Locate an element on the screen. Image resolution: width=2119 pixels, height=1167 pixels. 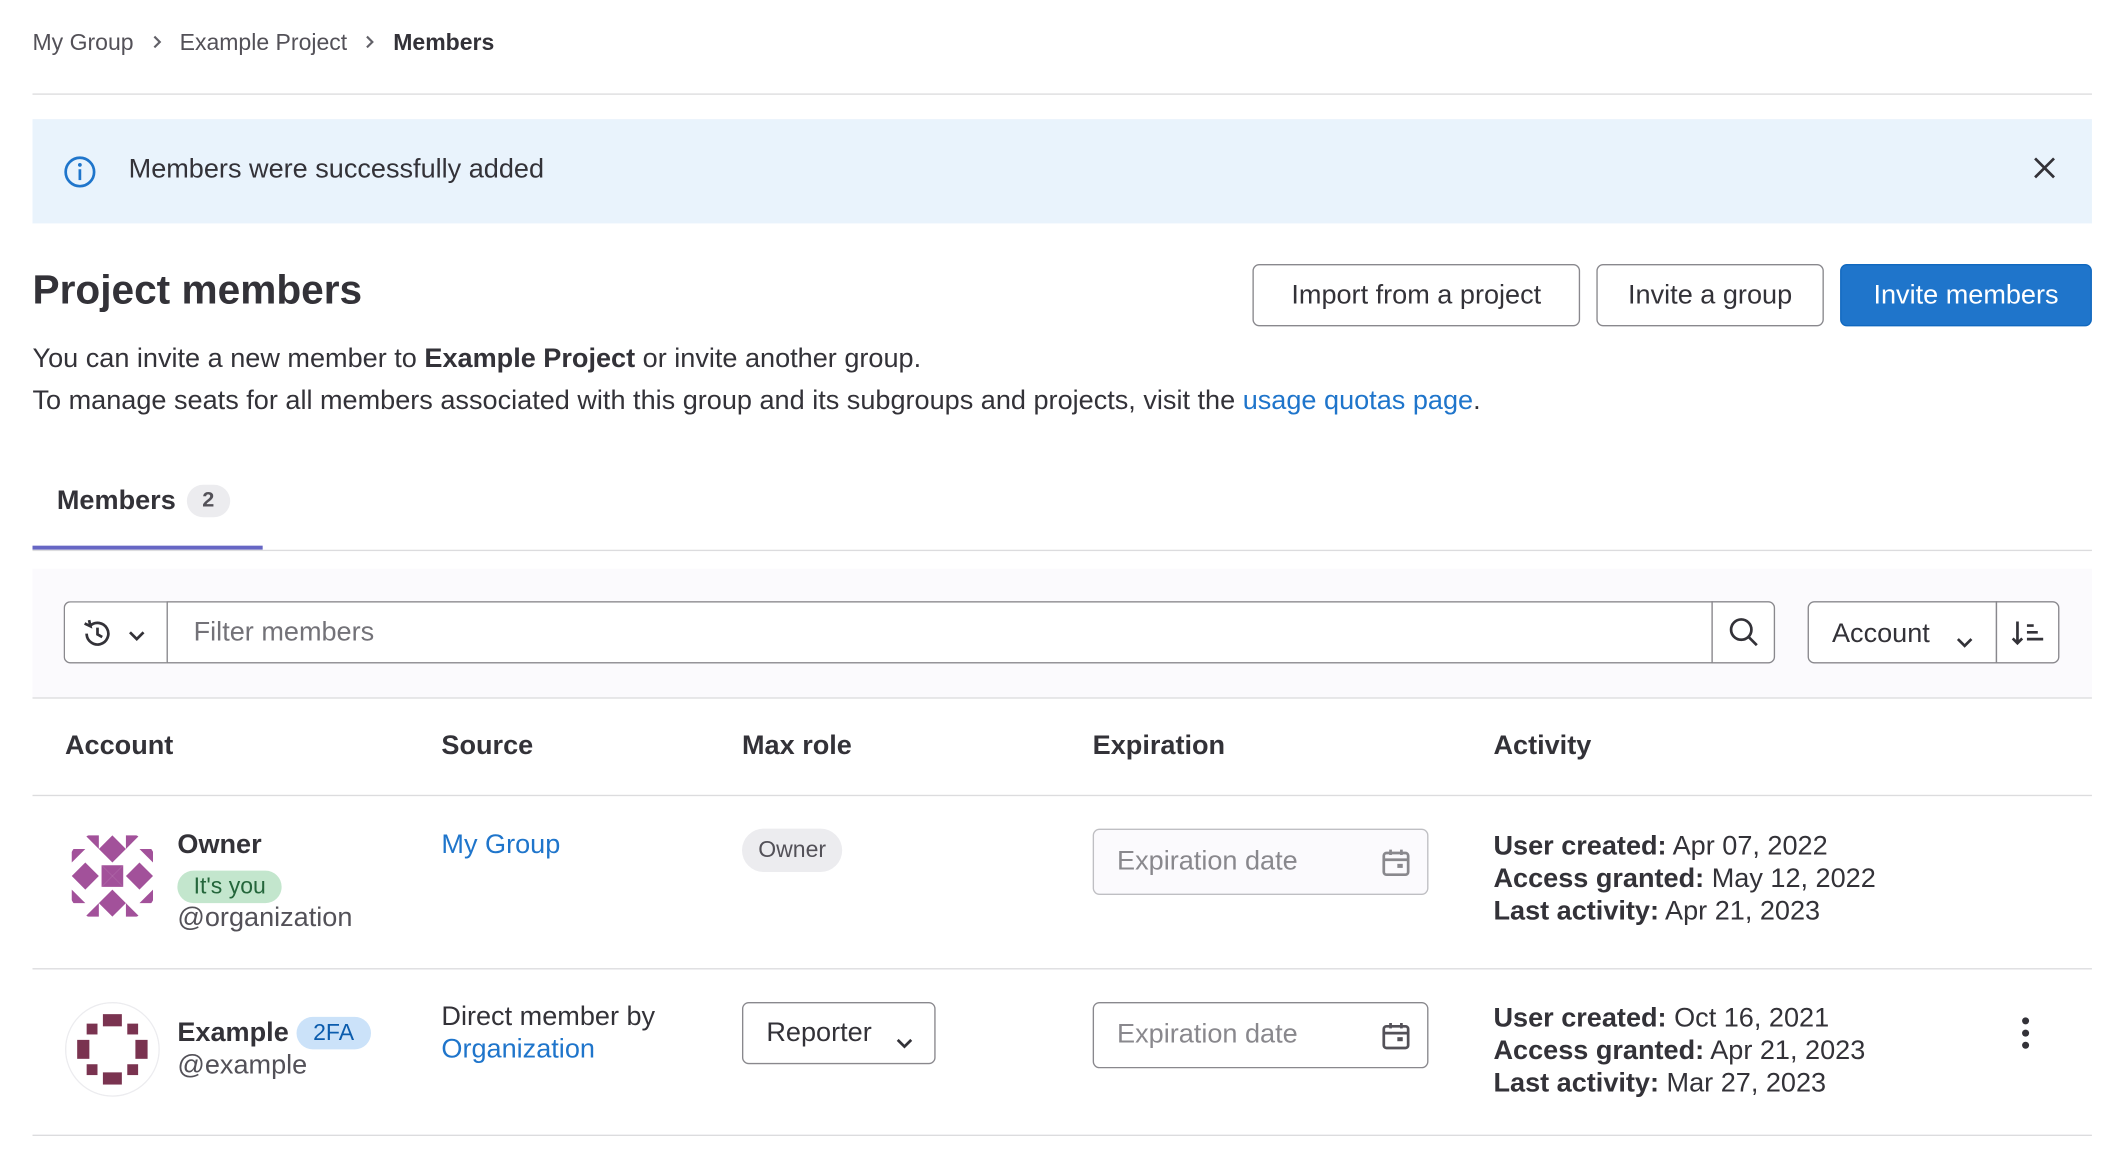
description-text: . is located at coordinates (1477, 400).